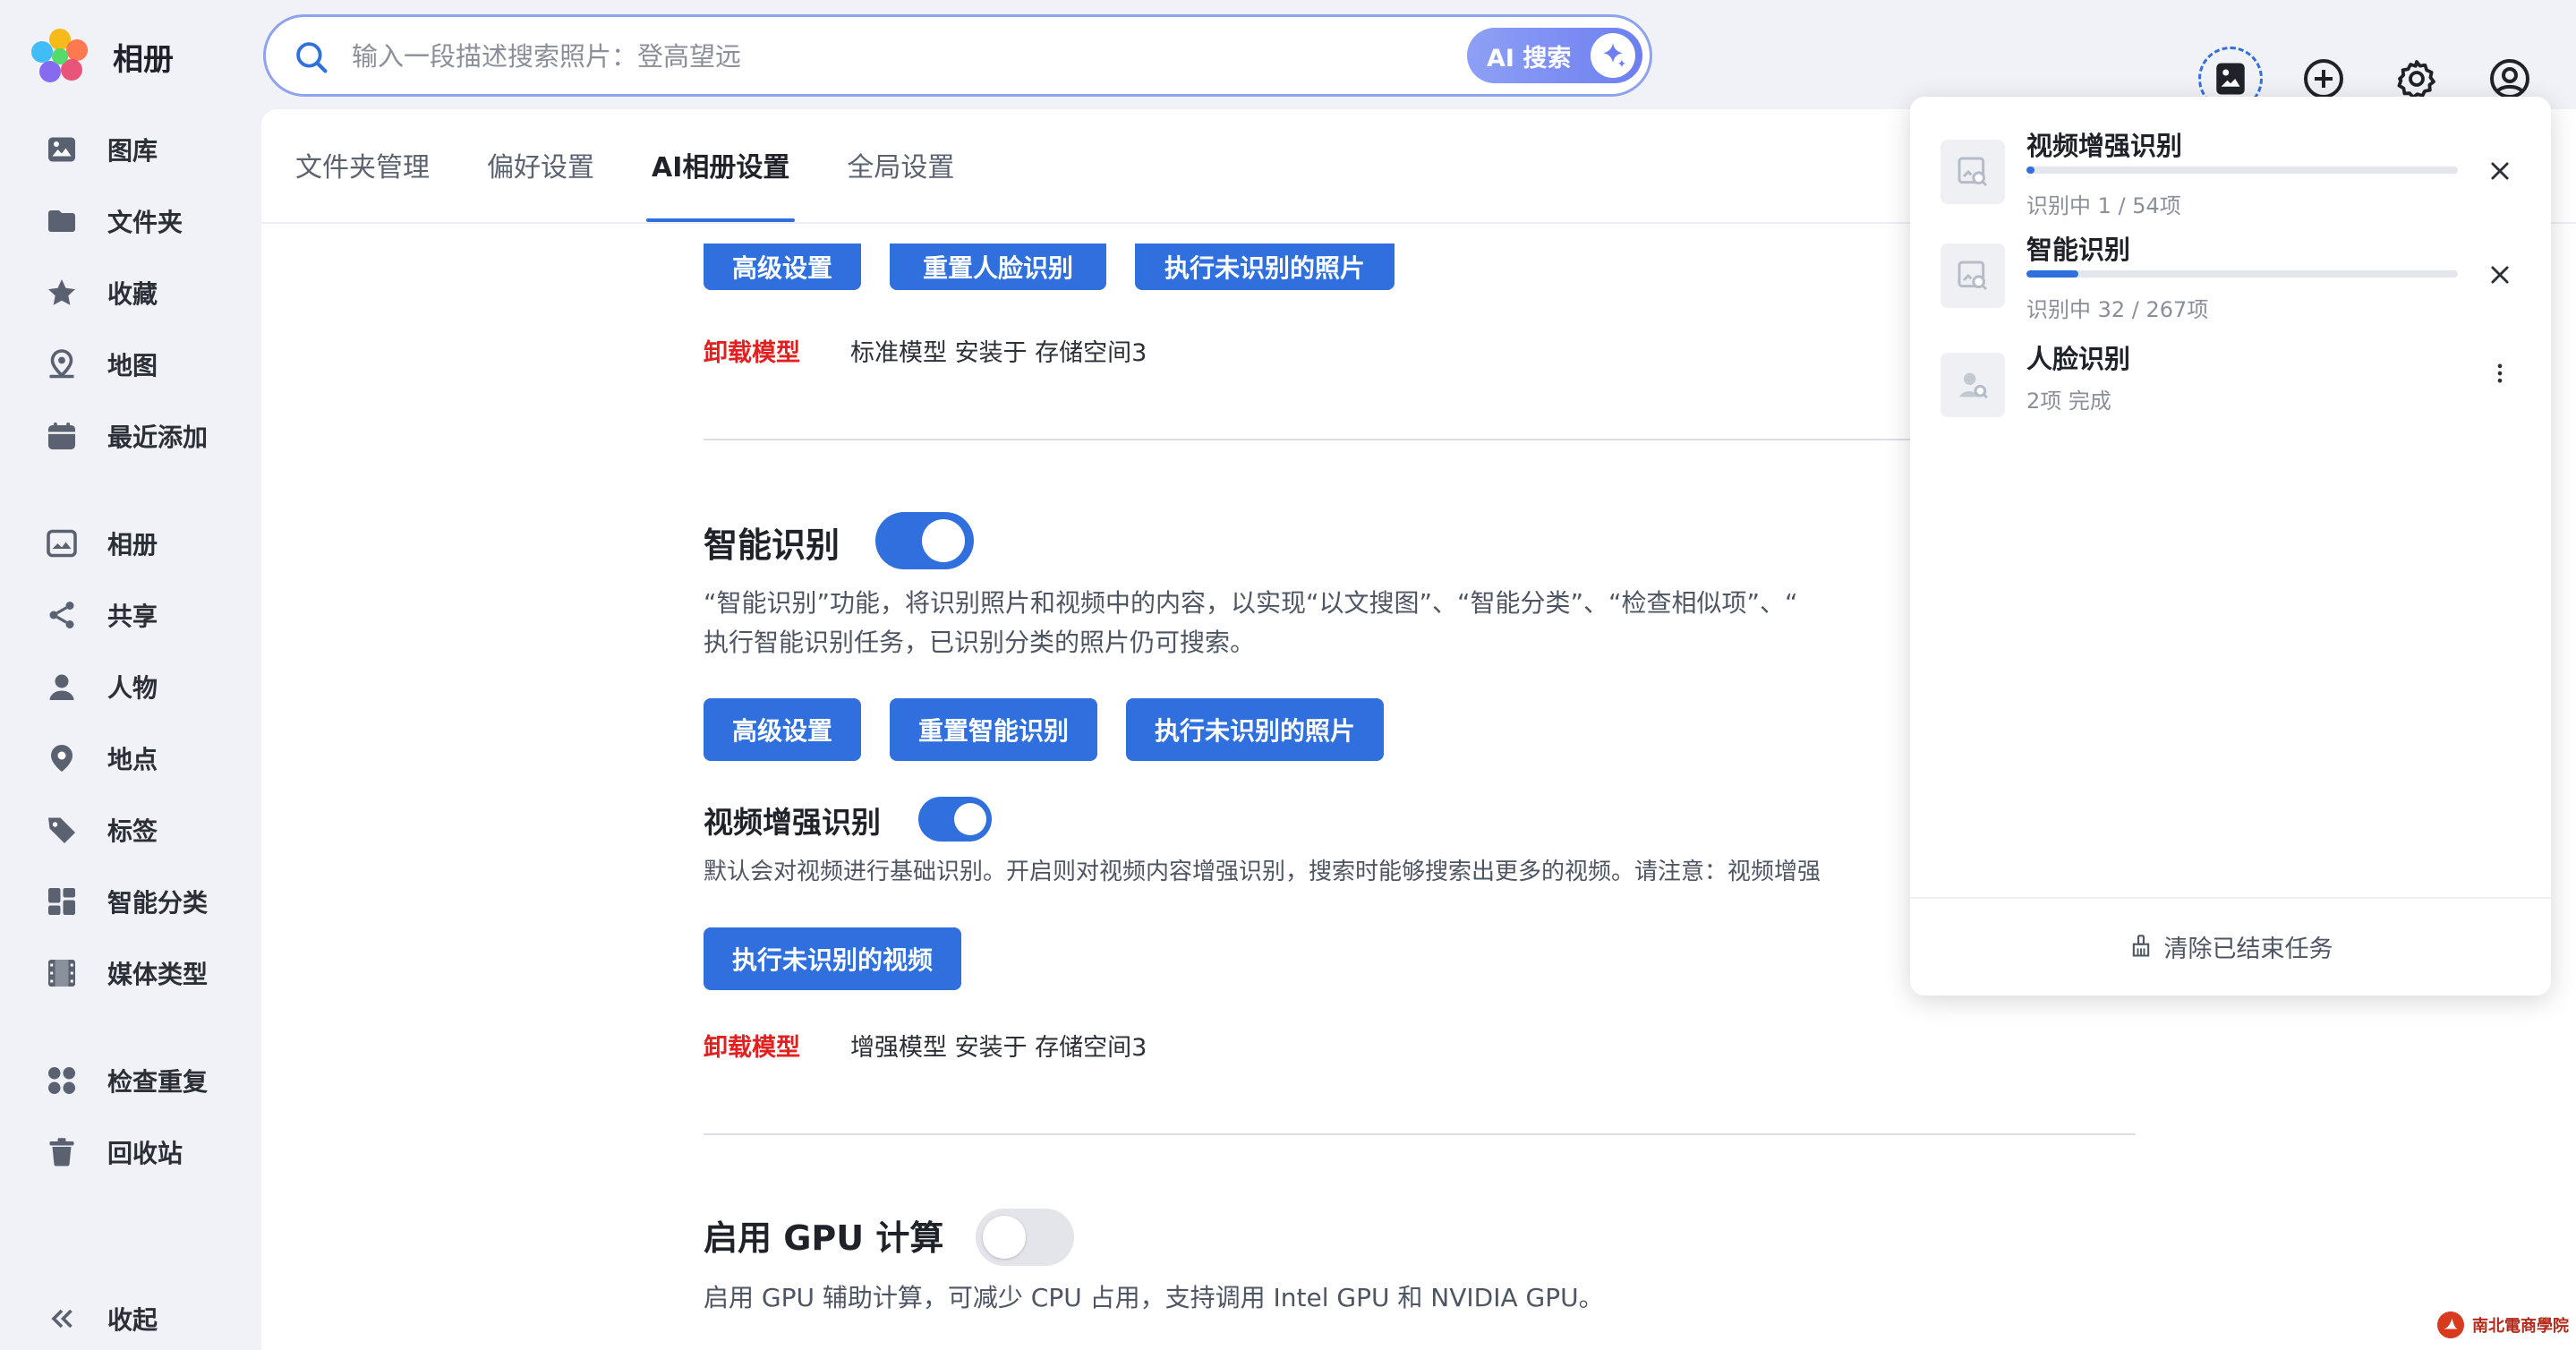 This screenshot has height=1350, width=2576. Describe the element at coordinates (900, 184) in the screenshot. I see `tab-global-settings: 全局设置` at that location.